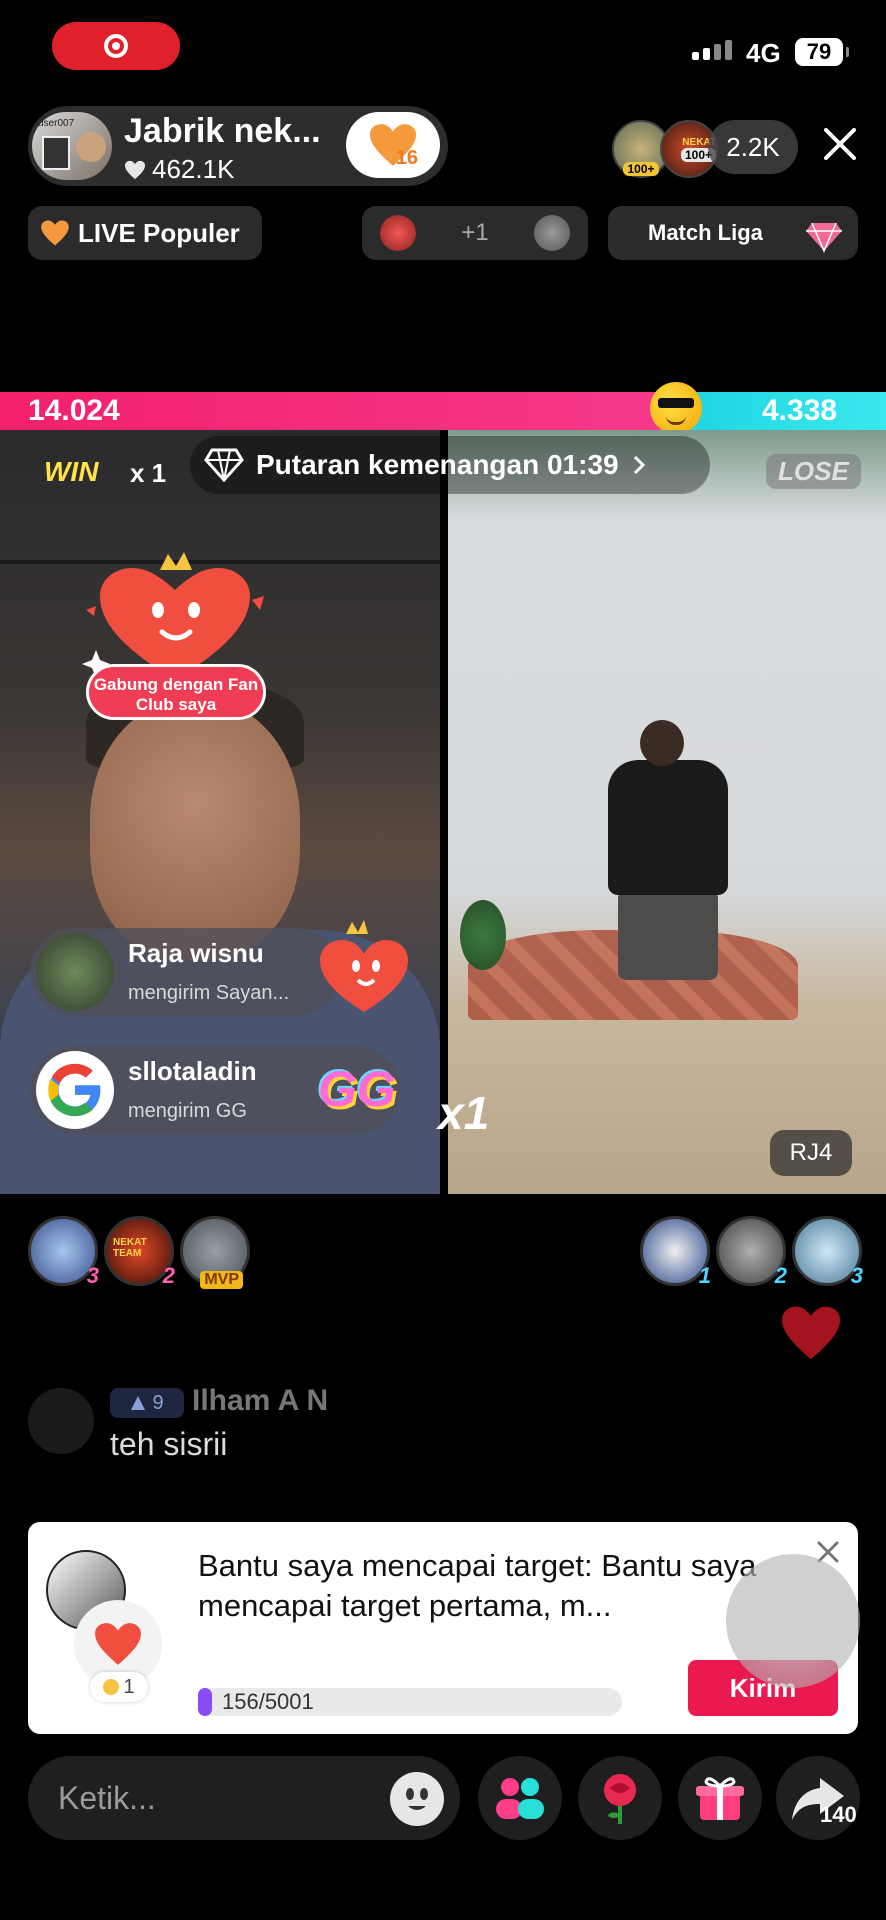  I want to click on gift-heart-icon, so click(398, 233).